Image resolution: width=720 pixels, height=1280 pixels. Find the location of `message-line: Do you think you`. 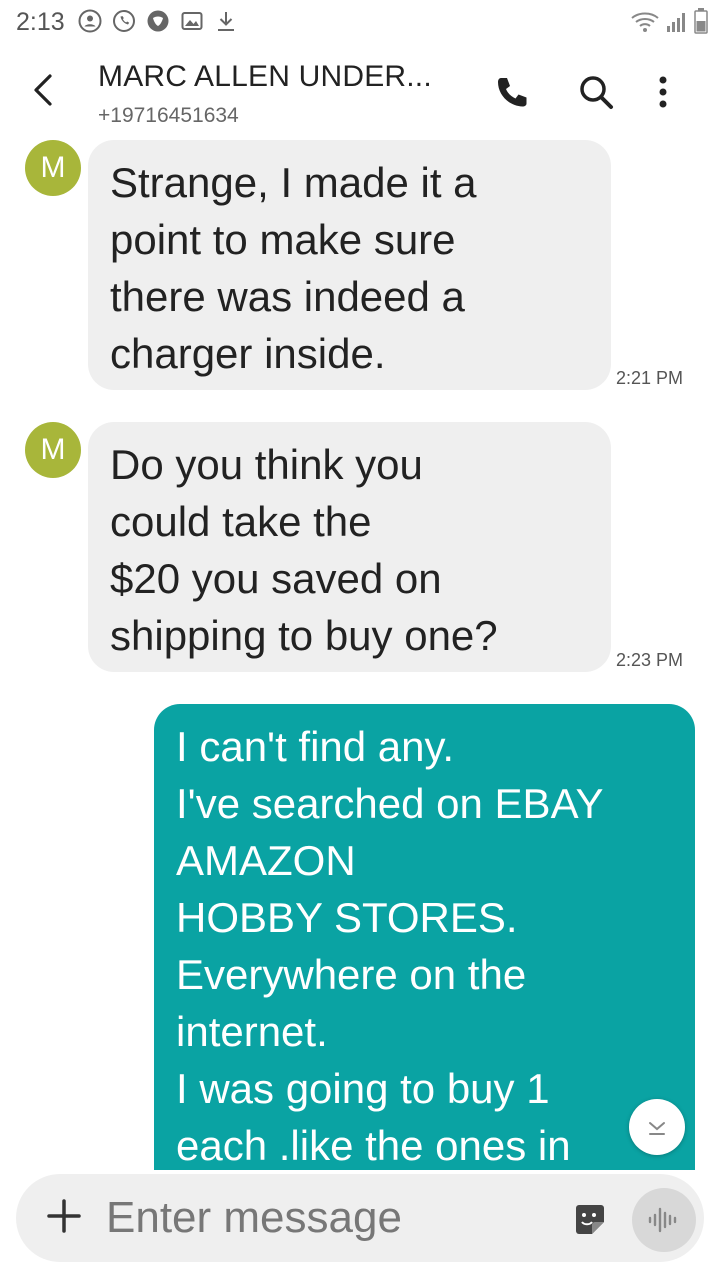

message-line: Do you think you is located at coordinates (266, 464).